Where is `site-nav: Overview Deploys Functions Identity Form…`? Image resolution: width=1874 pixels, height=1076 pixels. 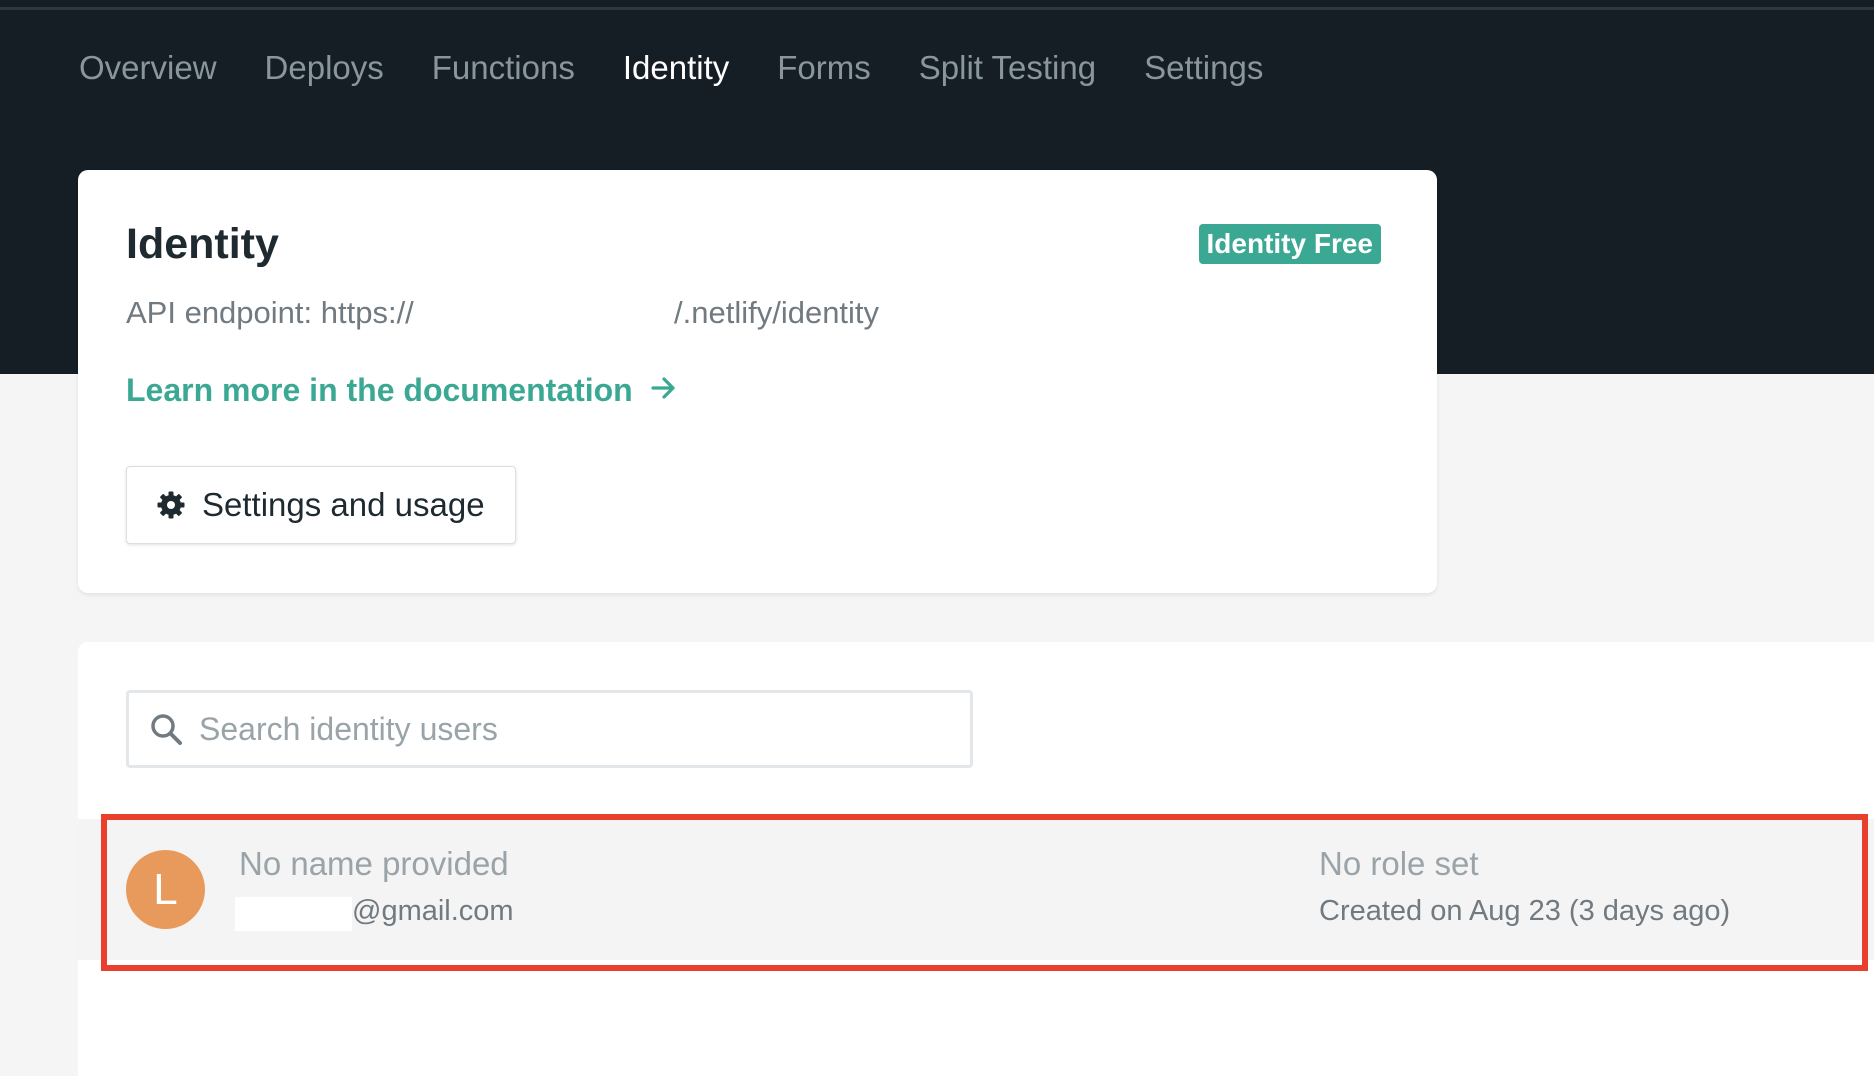 site-nav: Overview Deploys Functions Identity Form… is located at coordinates (695, 68).